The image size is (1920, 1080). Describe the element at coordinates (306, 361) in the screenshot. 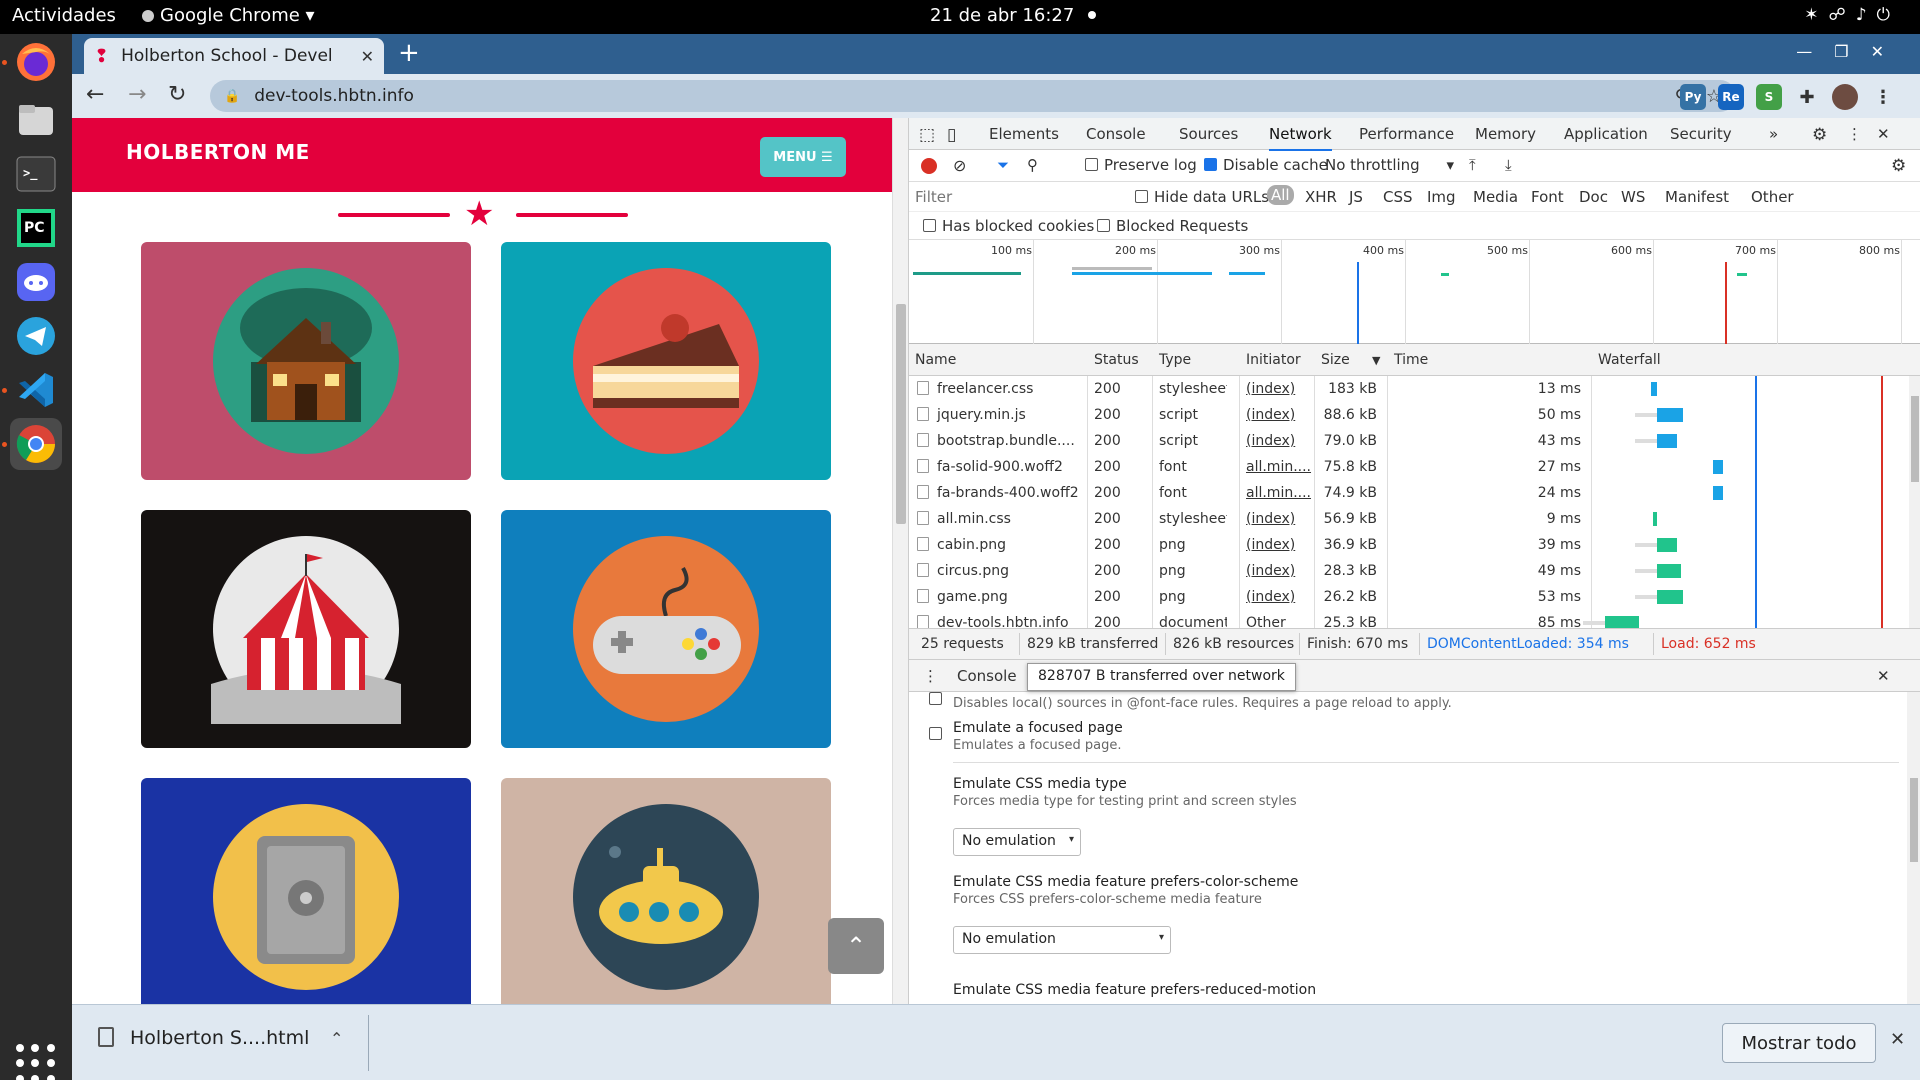

I see `portfolio-card-cabin` at that location.